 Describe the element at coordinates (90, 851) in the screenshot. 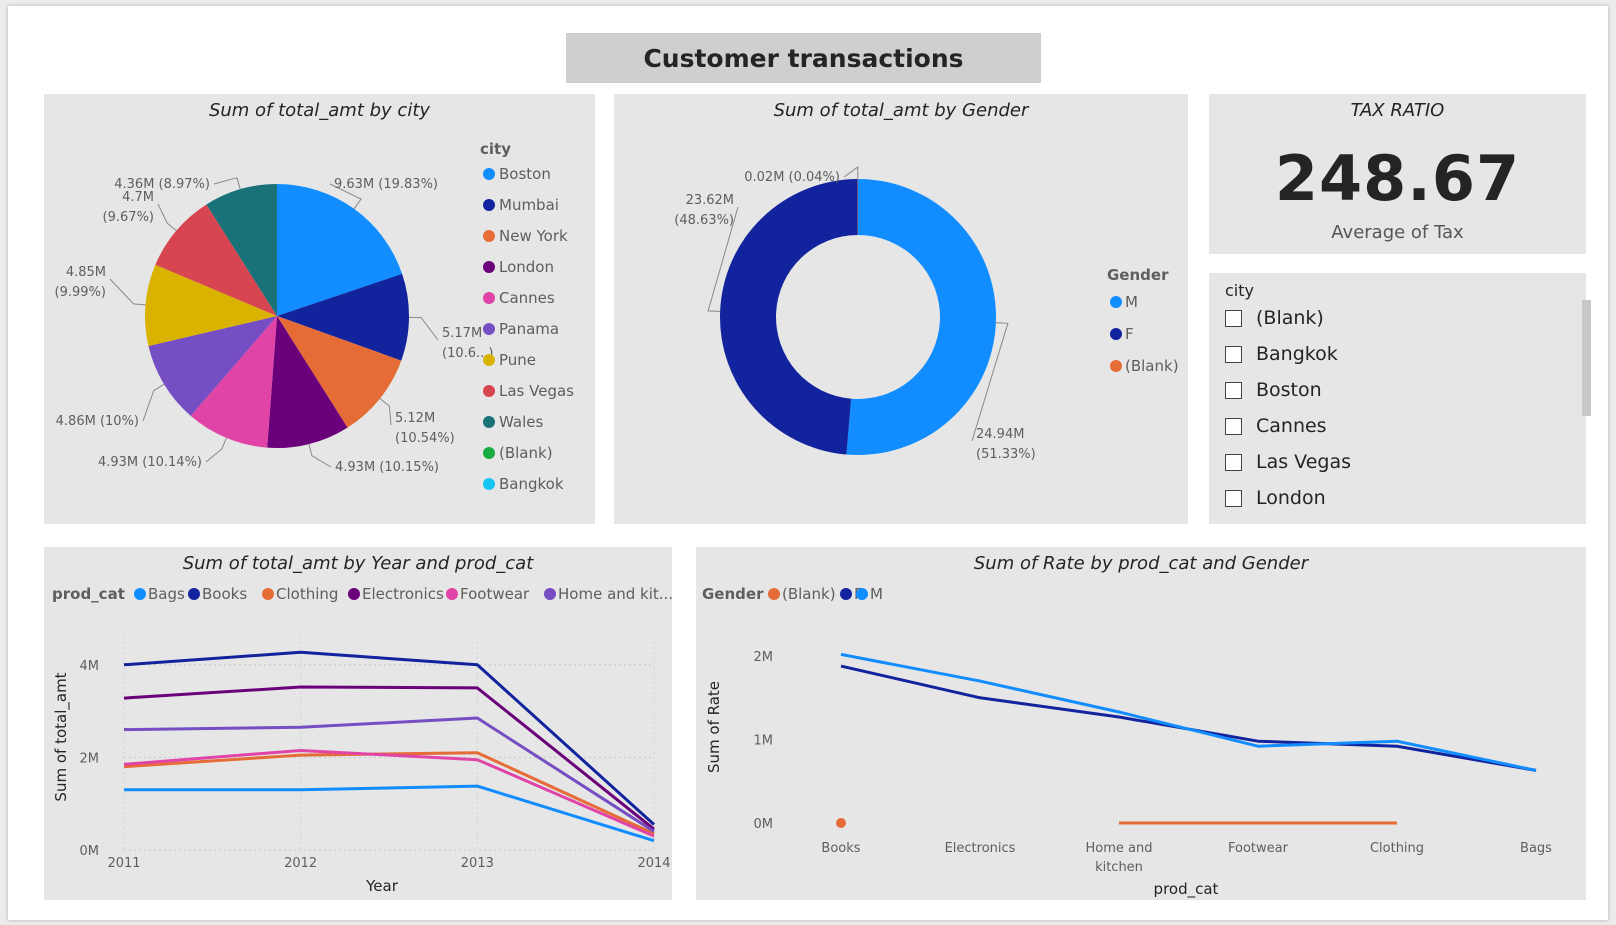

I see `y-tick-label: 0M` at that location.